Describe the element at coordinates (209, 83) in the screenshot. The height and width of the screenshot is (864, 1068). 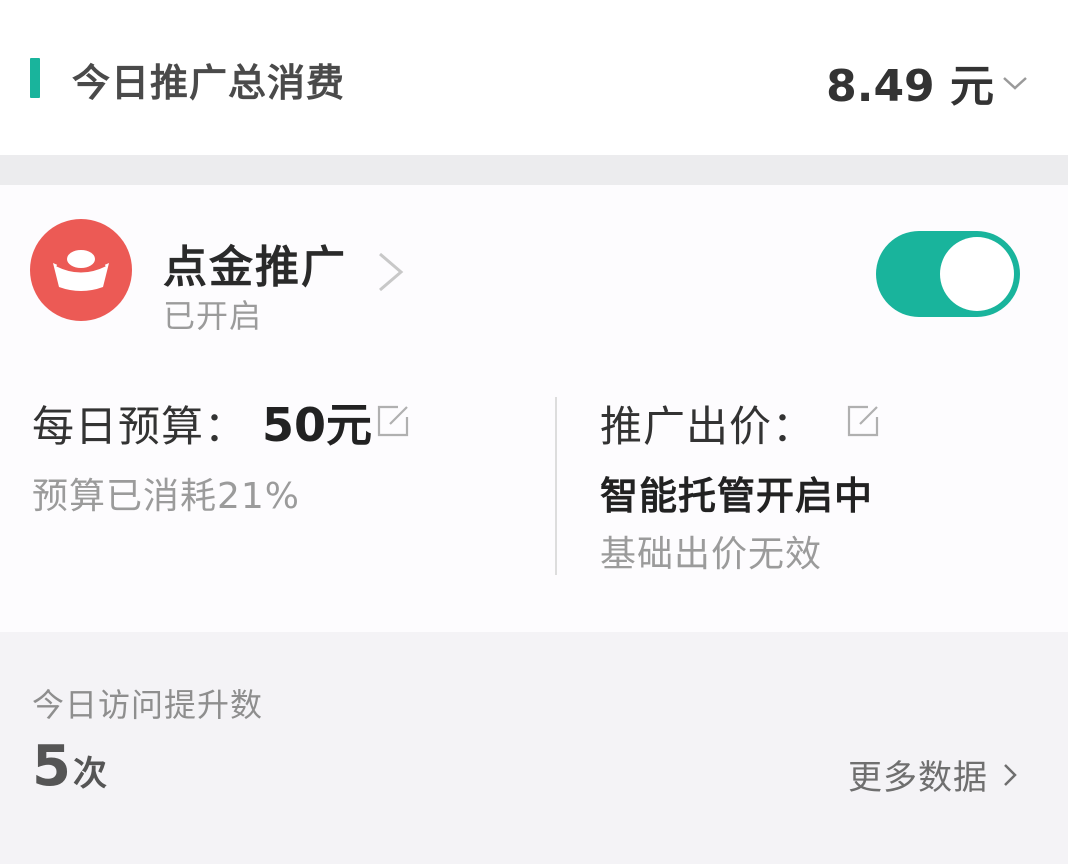
I see `total-spend-title: 今日推广总消费` at that location.